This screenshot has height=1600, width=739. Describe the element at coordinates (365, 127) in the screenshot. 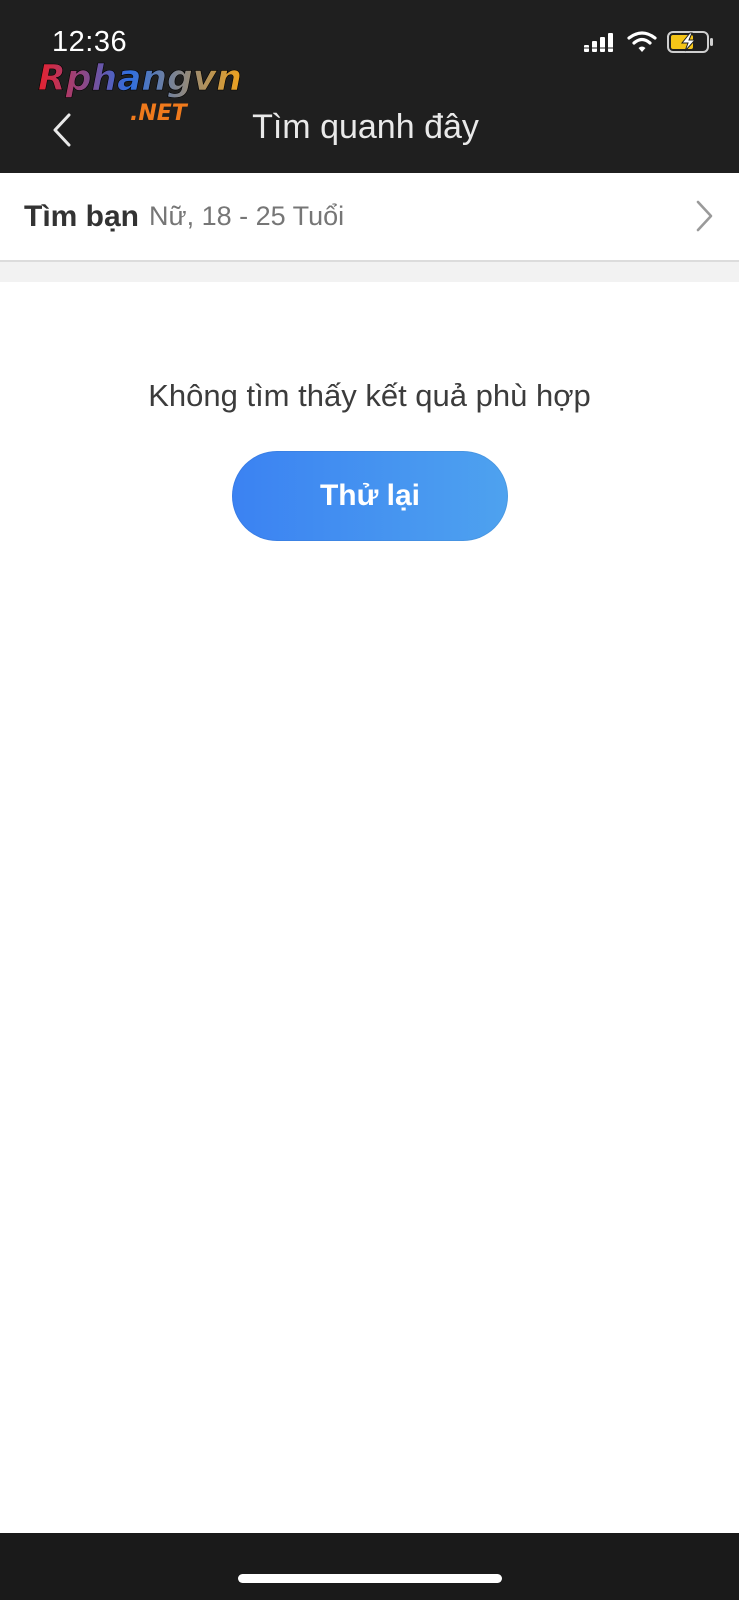

I see `page-title-text: Tìm quanh đây` at that location.